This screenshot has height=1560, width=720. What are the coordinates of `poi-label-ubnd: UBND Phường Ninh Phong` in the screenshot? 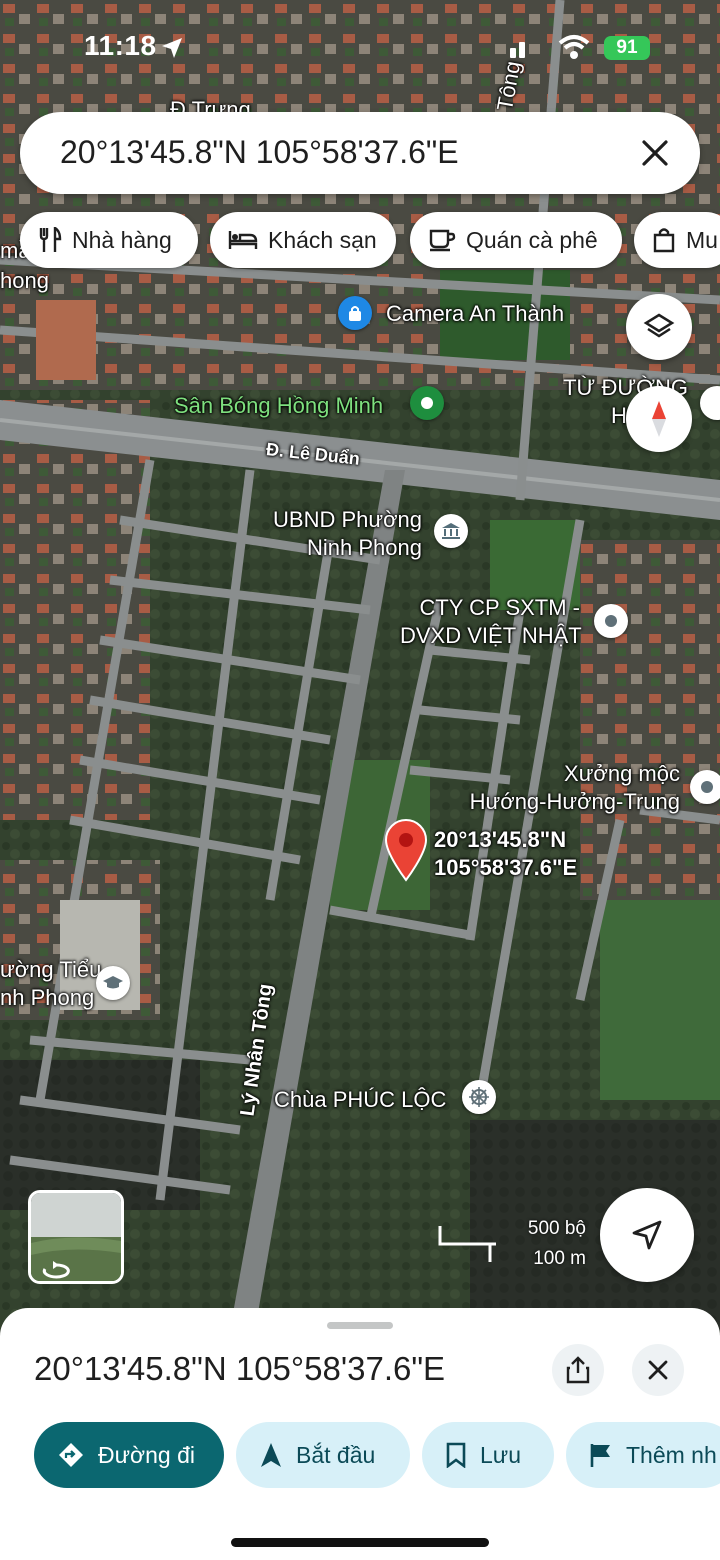 It's located at (346, 534).